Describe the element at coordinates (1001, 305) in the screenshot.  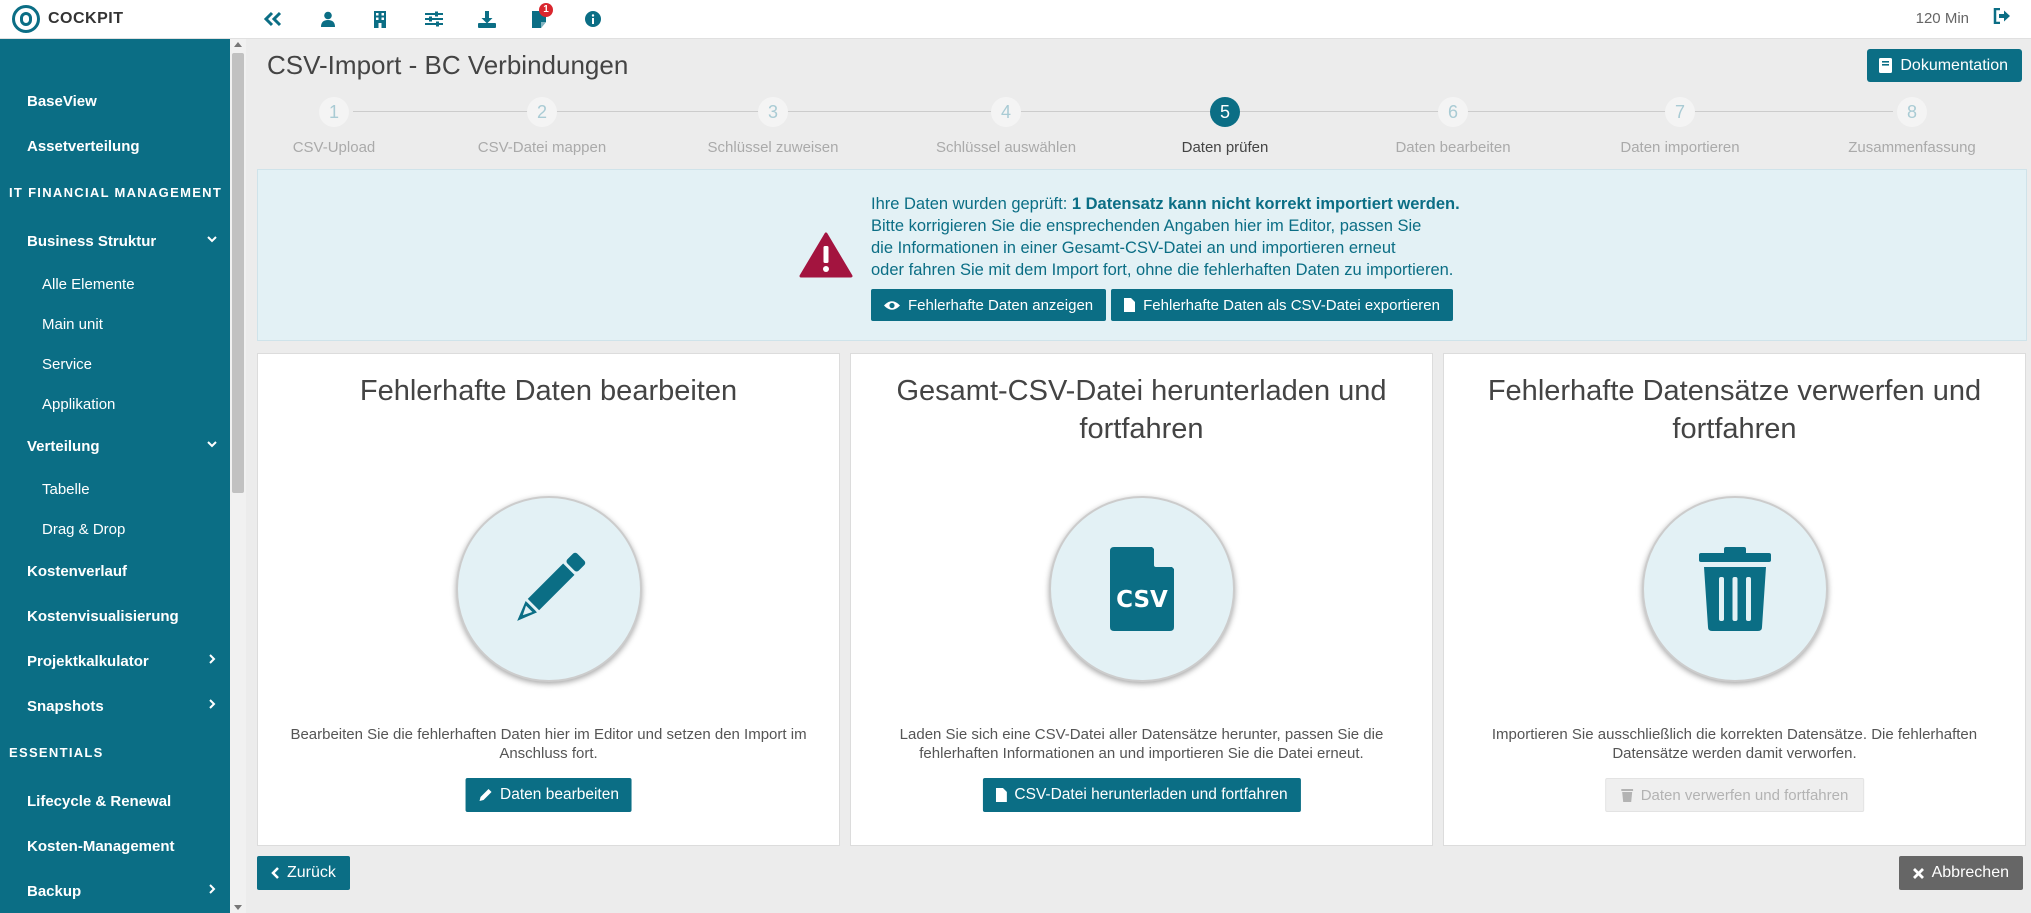
I see `show-invalid-data-label: Fehlerhafte Daten anzeigen` at that location.